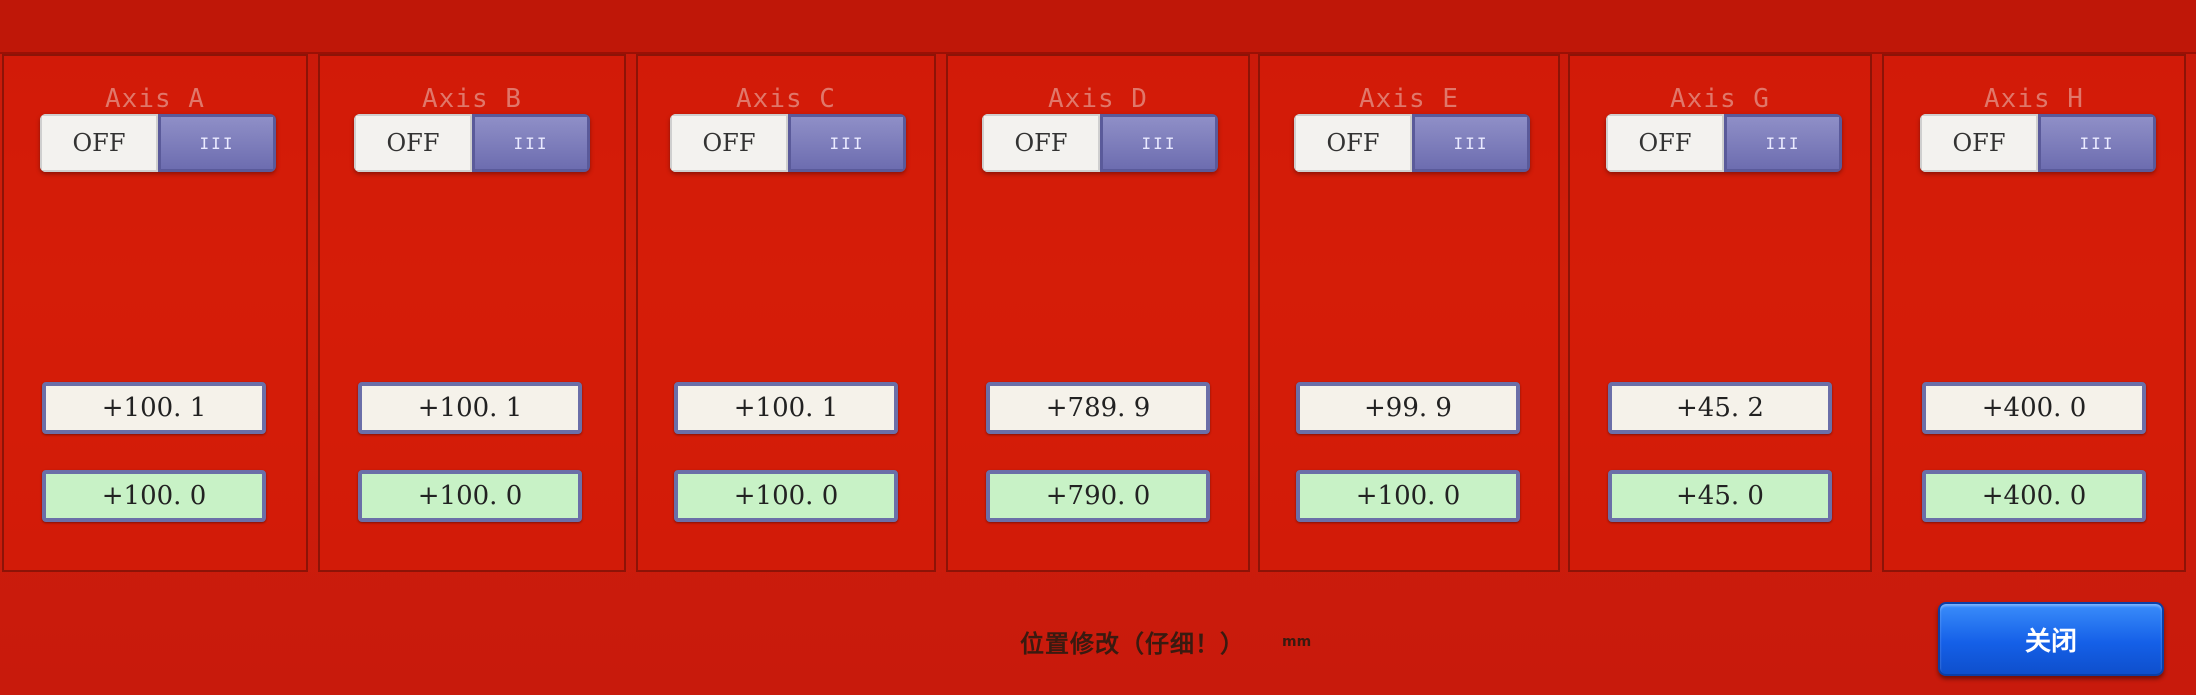 Image resolution: width=2196 pixels, height=695 pixels. Describe the element at coordinates (2034, 99) in the screenshot. I see `axis-title: Axis H` at that location.